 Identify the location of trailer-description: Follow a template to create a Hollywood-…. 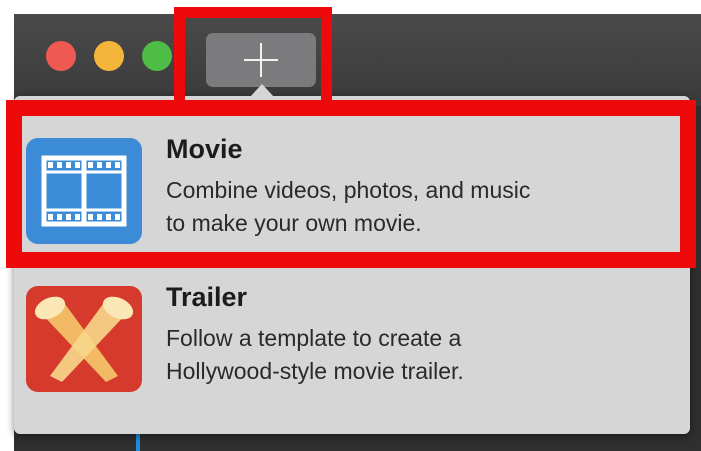
(315, 355).